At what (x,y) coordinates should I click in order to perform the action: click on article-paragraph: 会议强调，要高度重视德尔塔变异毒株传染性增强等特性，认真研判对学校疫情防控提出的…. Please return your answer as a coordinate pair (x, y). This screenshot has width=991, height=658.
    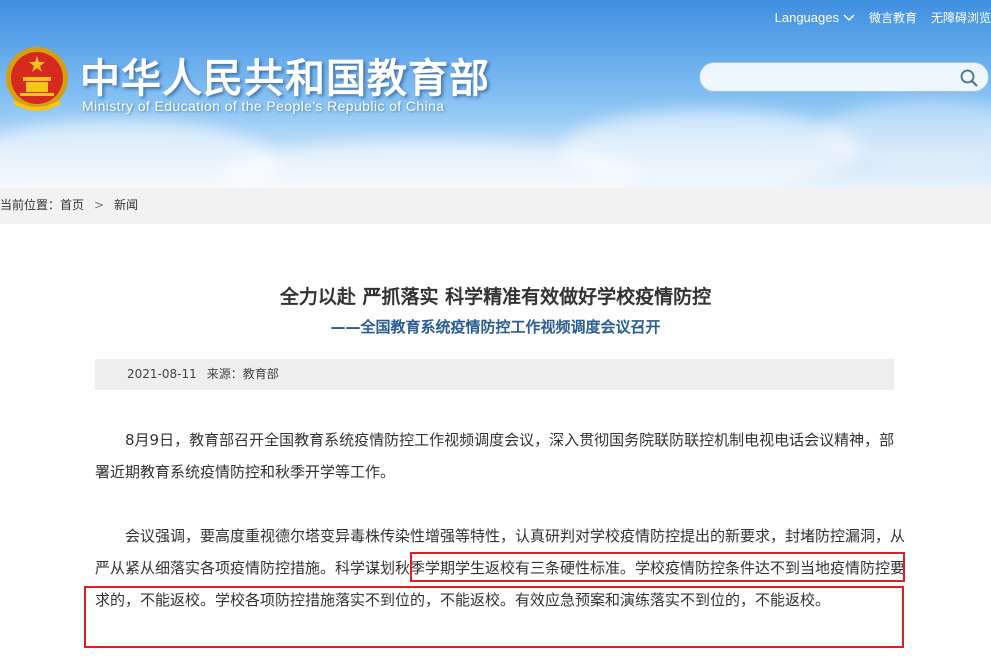
    Looking at the image, I should click on (500, 568).